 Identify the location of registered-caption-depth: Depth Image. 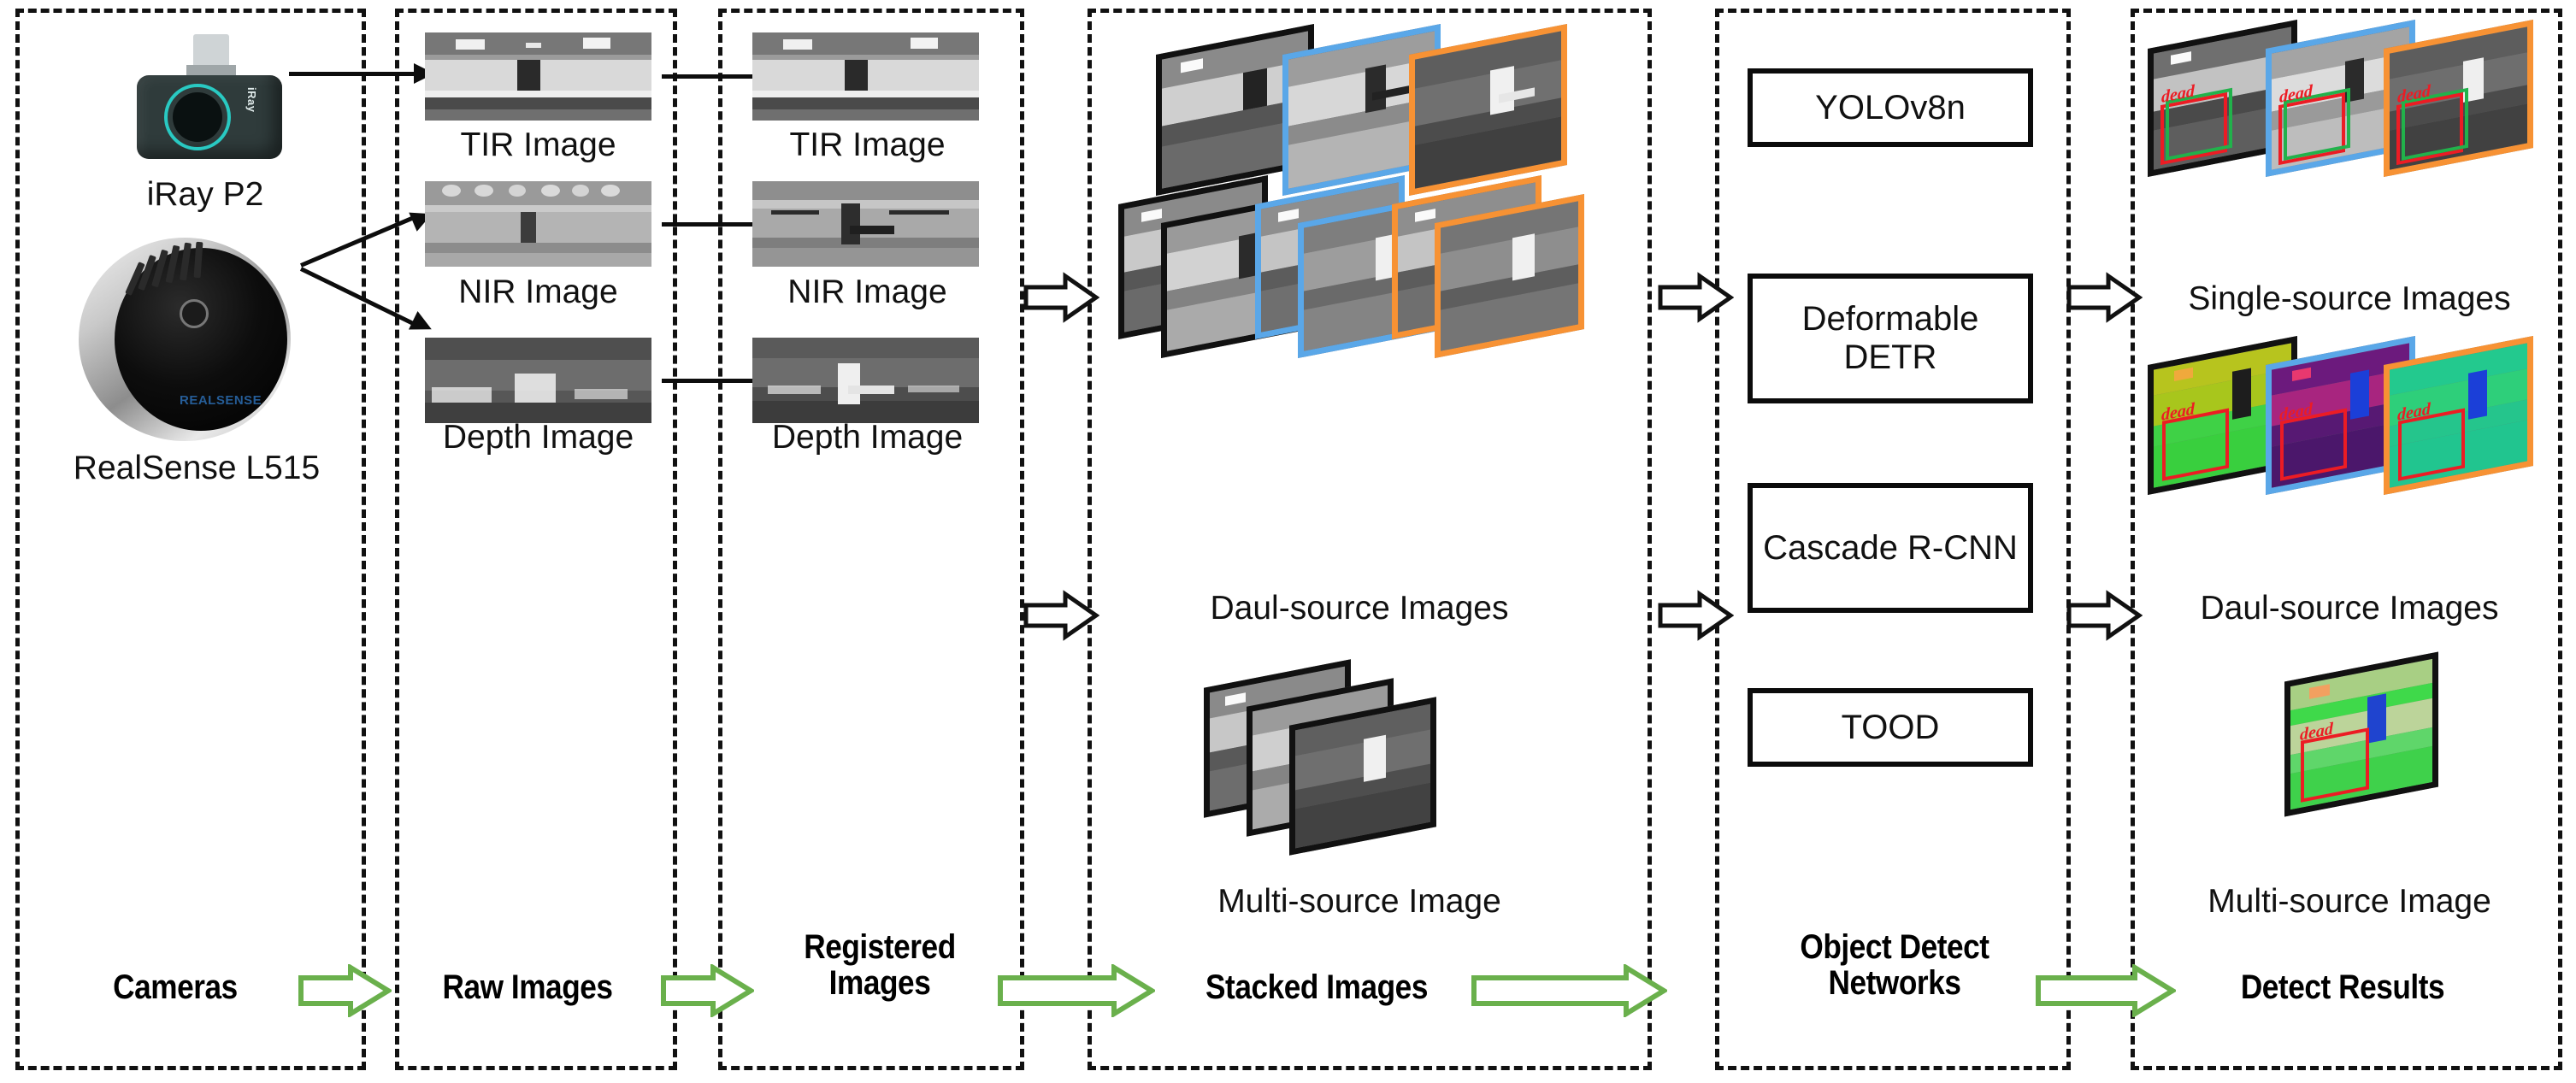
(868, 437).